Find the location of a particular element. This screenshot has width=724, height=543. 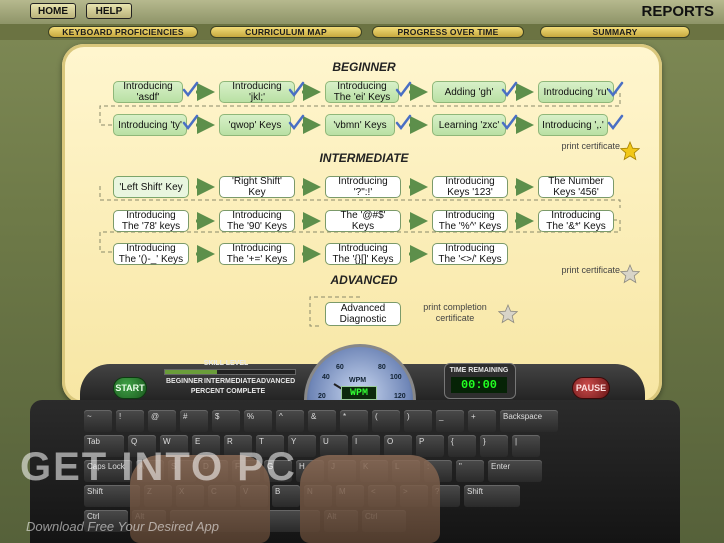

skill-level-bar is located at coordinates (230, 372).